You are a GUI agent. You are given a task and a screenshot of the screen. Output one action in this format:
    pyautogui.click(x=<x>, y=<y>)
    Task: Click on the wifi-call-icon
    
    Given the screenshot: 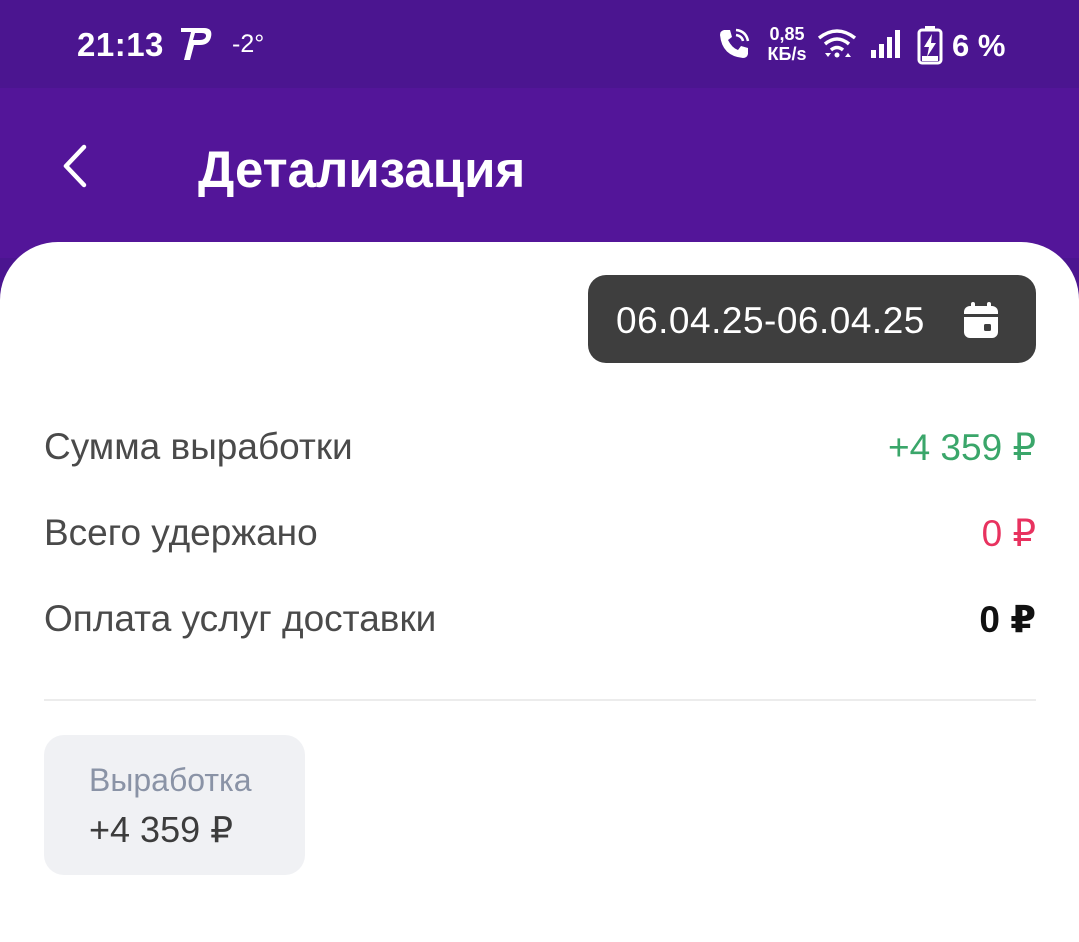 What is the action you would take?
    pyautogui.click(x=734, y=44)
    